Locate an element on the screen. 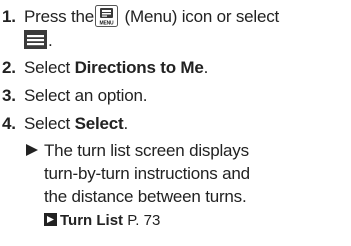 This screenshot has height=246, width=351. list-icon is located at coordinates (35, 39).